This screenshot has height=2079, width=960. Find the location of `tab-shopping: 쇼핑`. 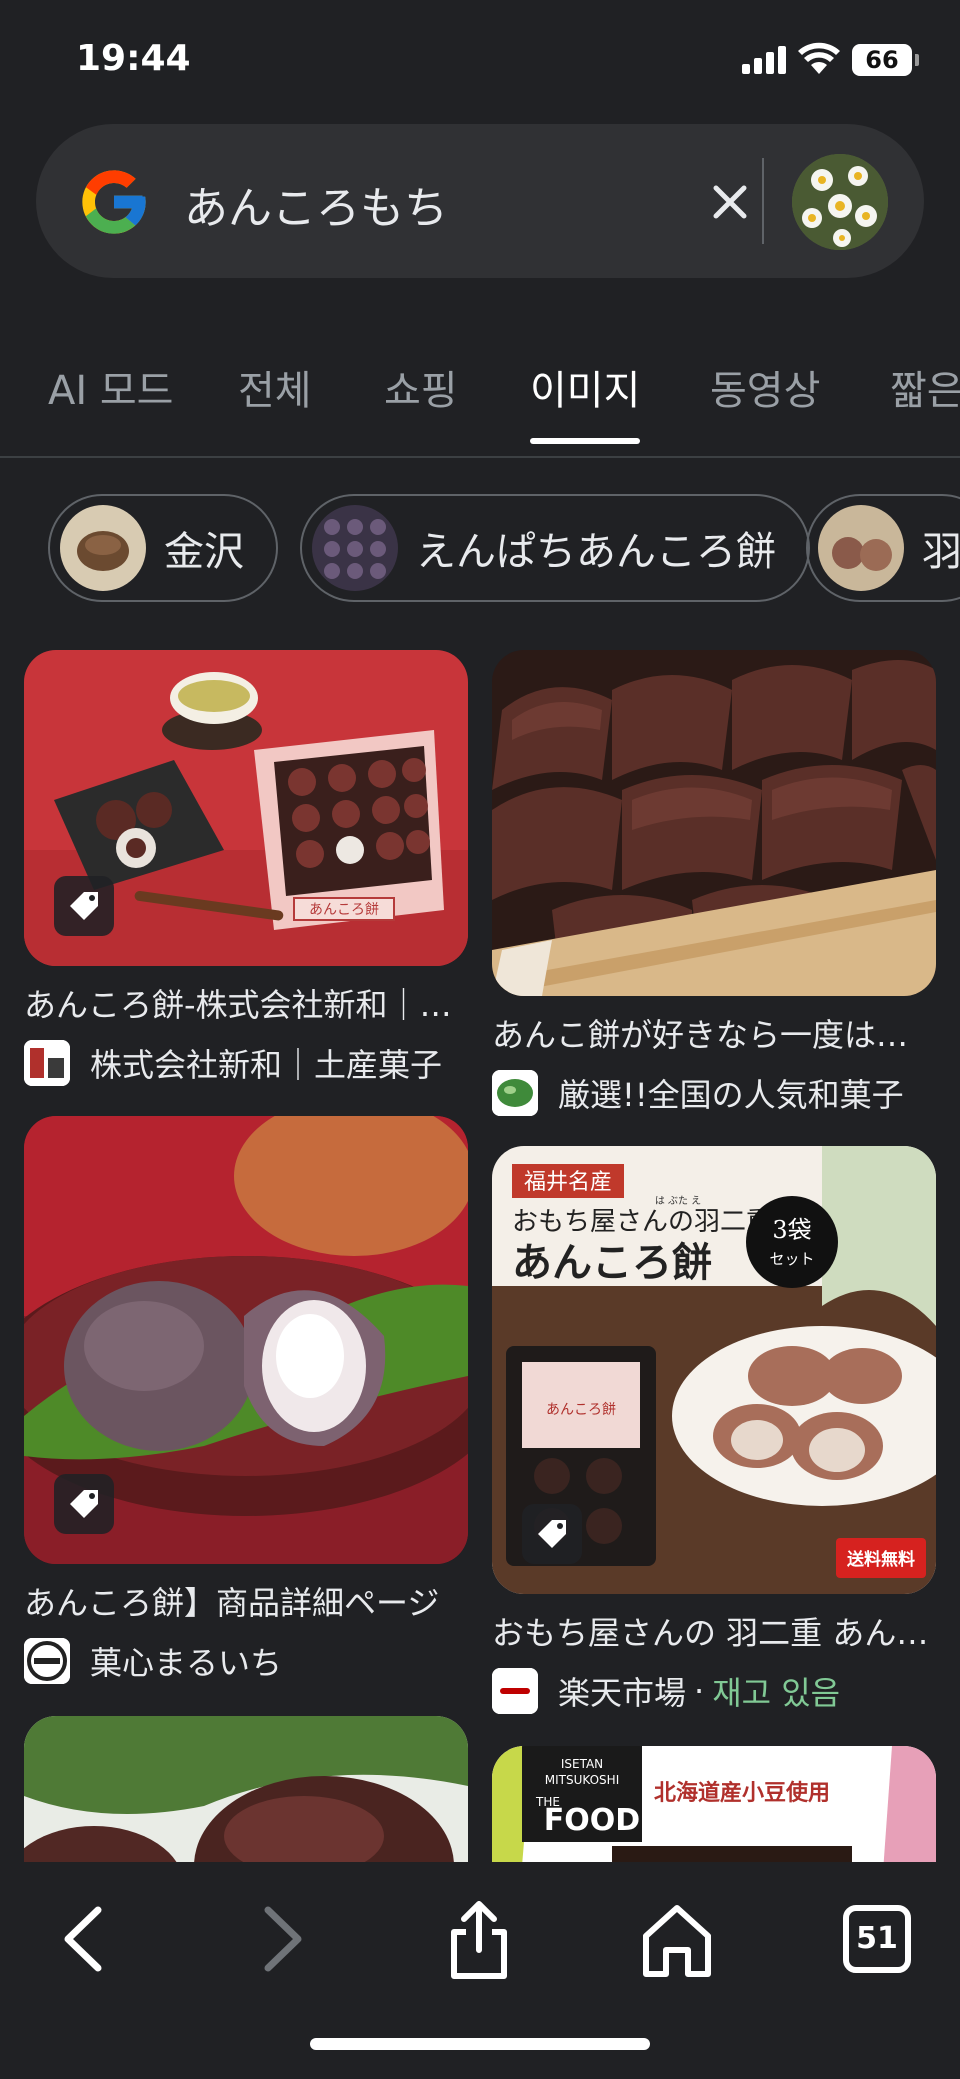

tab-shopping: 쇼핑 is located at coordinates (421, 387).